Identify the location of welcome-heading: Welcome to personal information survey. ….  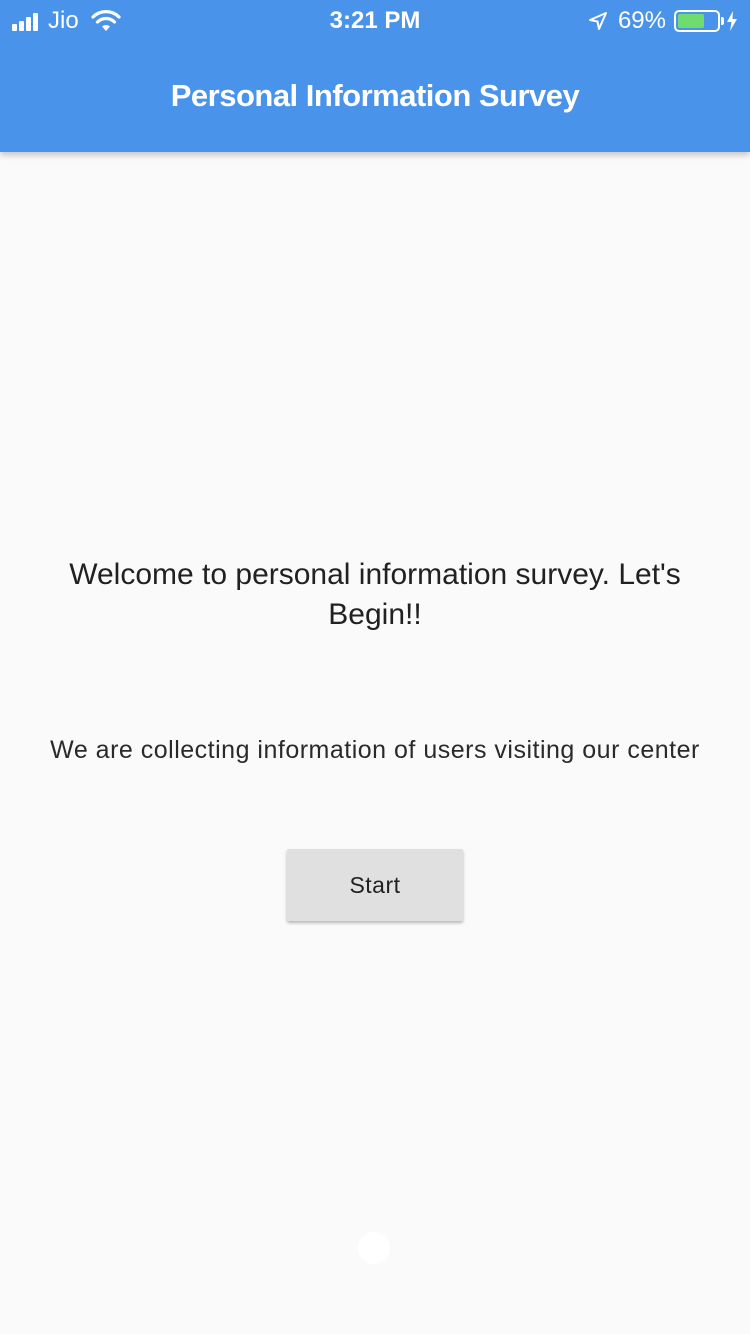
(375, 594).